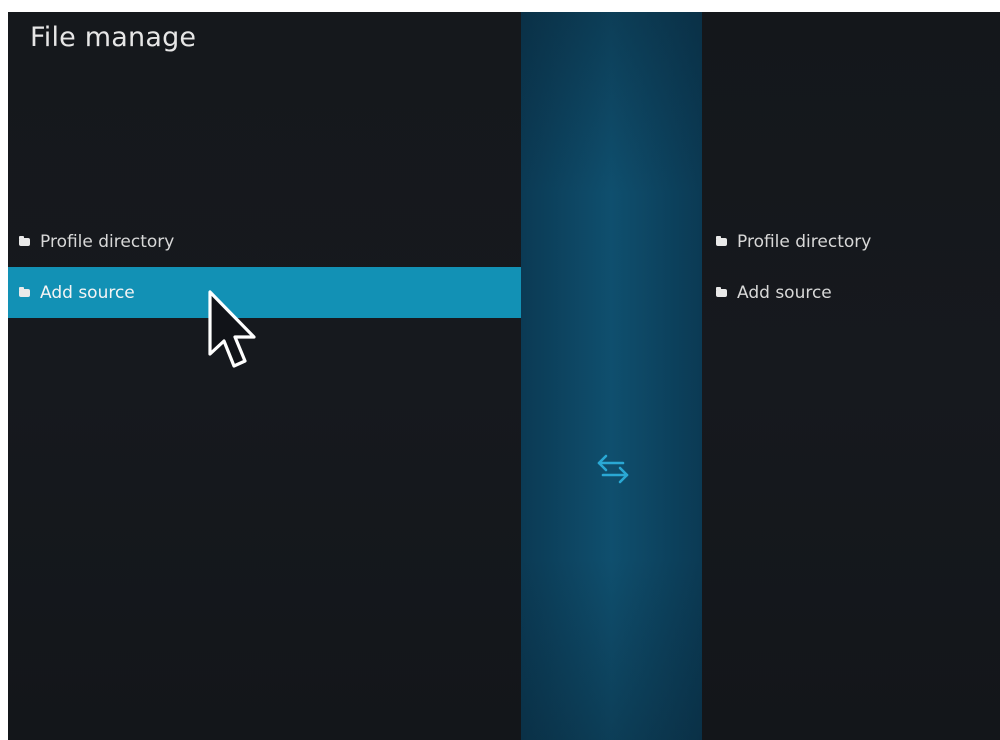 The image size is (1000, 740). I want to click on mouse-cursor-icon, so click(232, 329).